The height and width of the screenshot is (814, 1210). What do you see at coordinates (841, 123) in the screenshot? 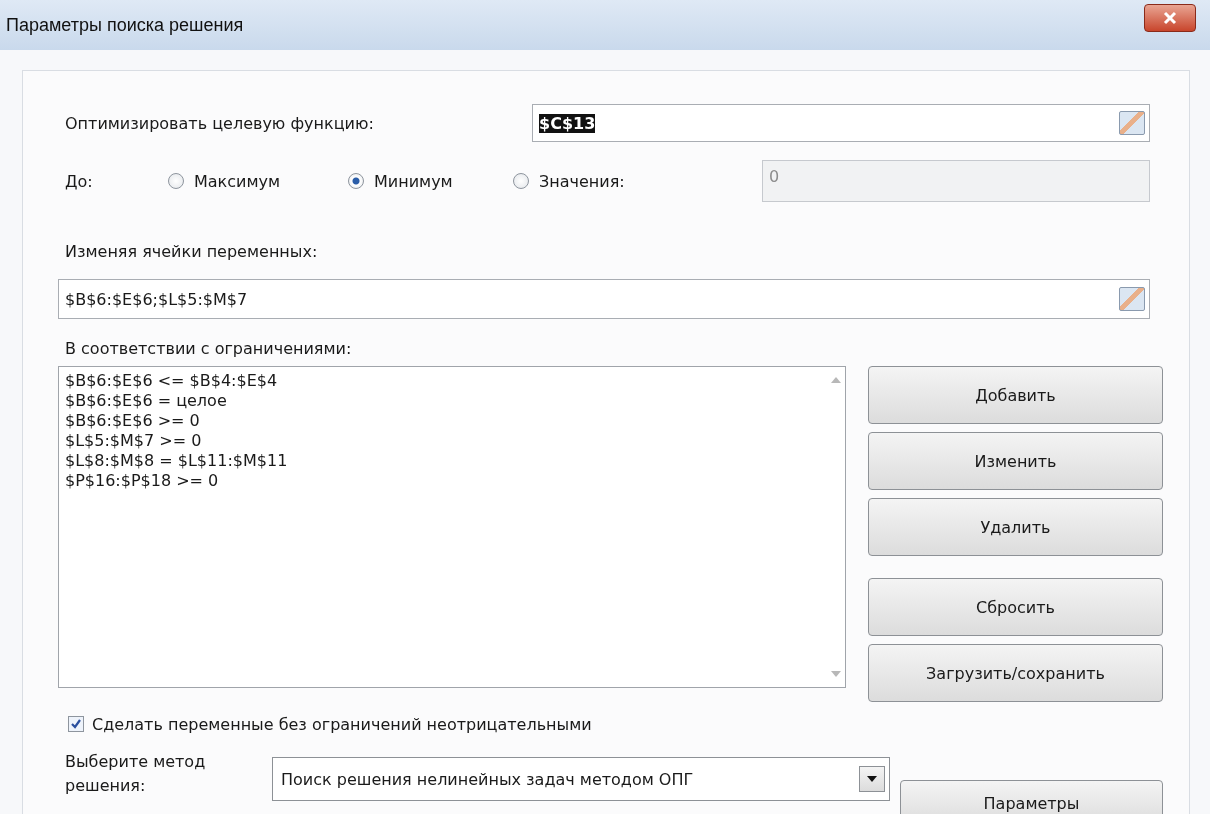
I see `objective-field: $C$13` at bounding box center [841, 123].